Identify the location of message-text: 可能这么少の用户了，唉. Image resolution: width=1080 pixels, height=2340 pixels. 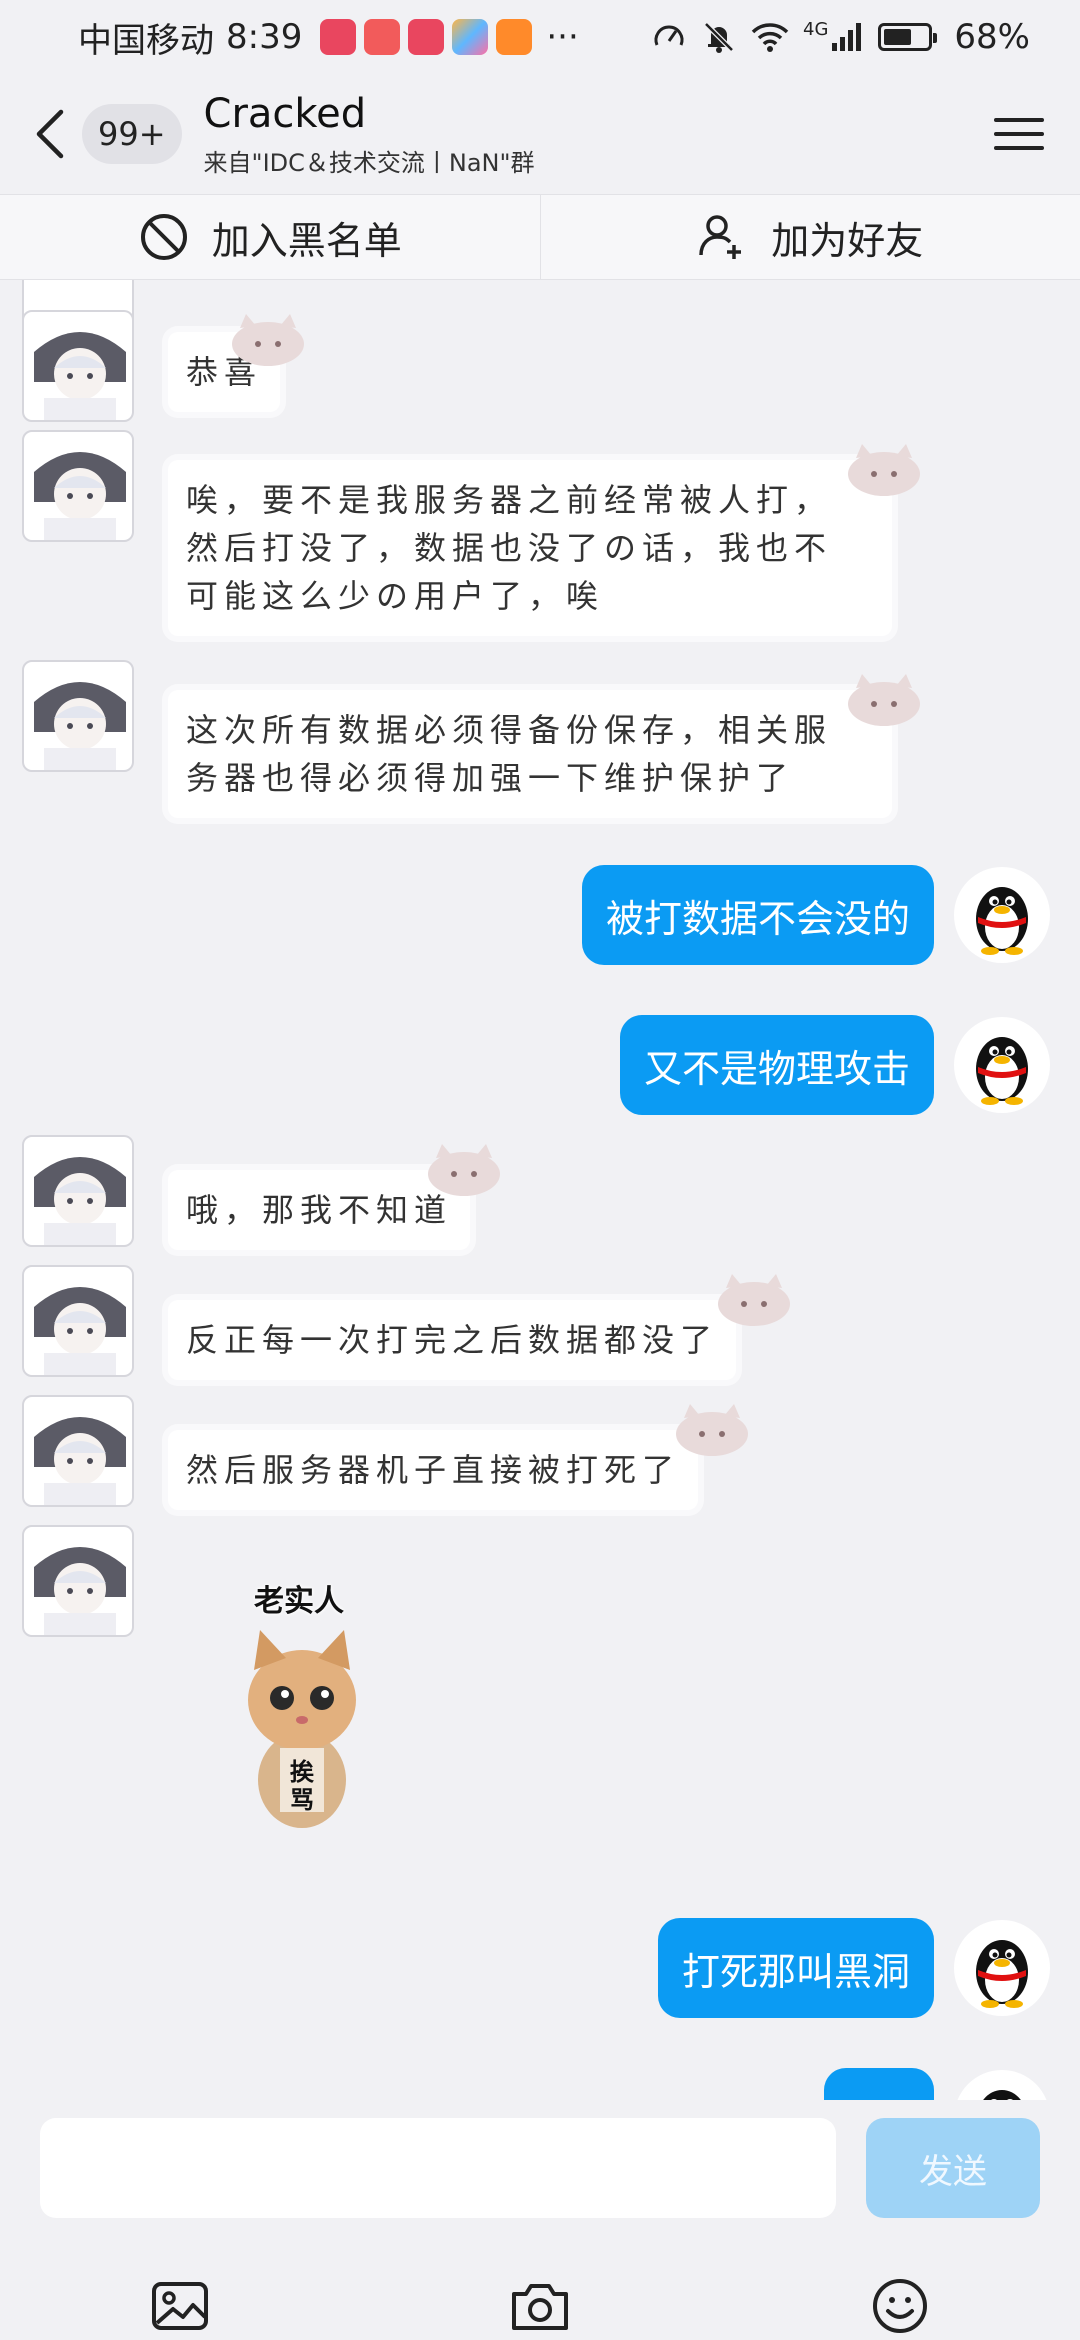
(395, 596).